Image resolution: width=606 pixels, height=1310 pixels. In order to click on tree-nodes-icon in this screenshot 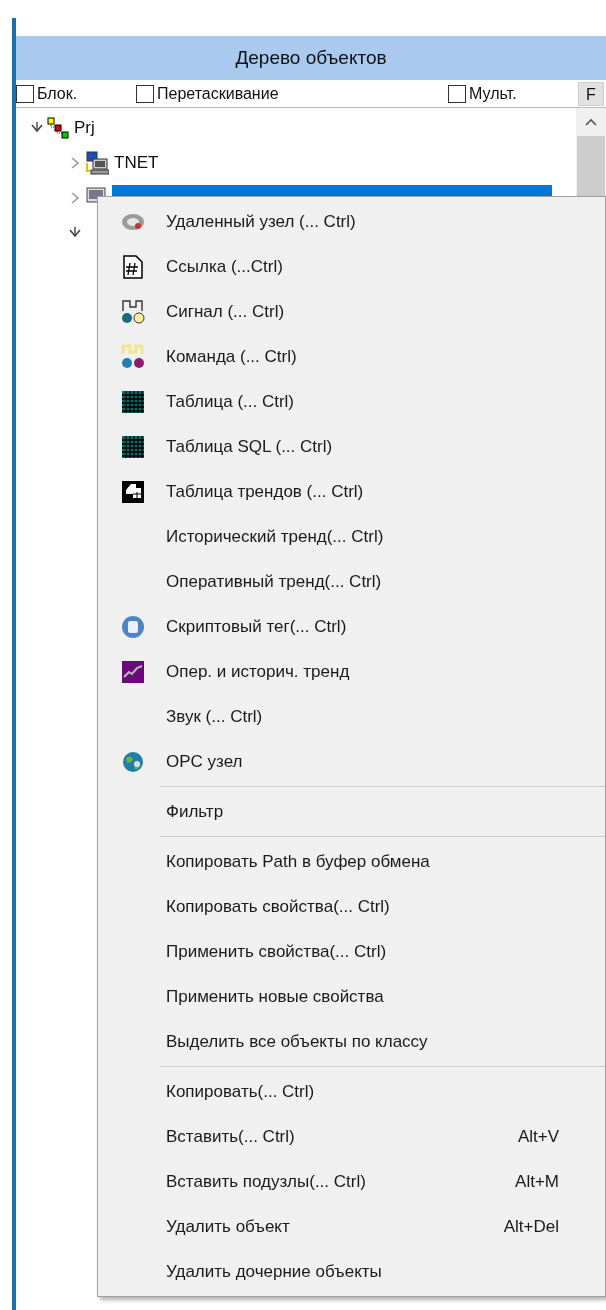, I will do `click(58, 127)`.